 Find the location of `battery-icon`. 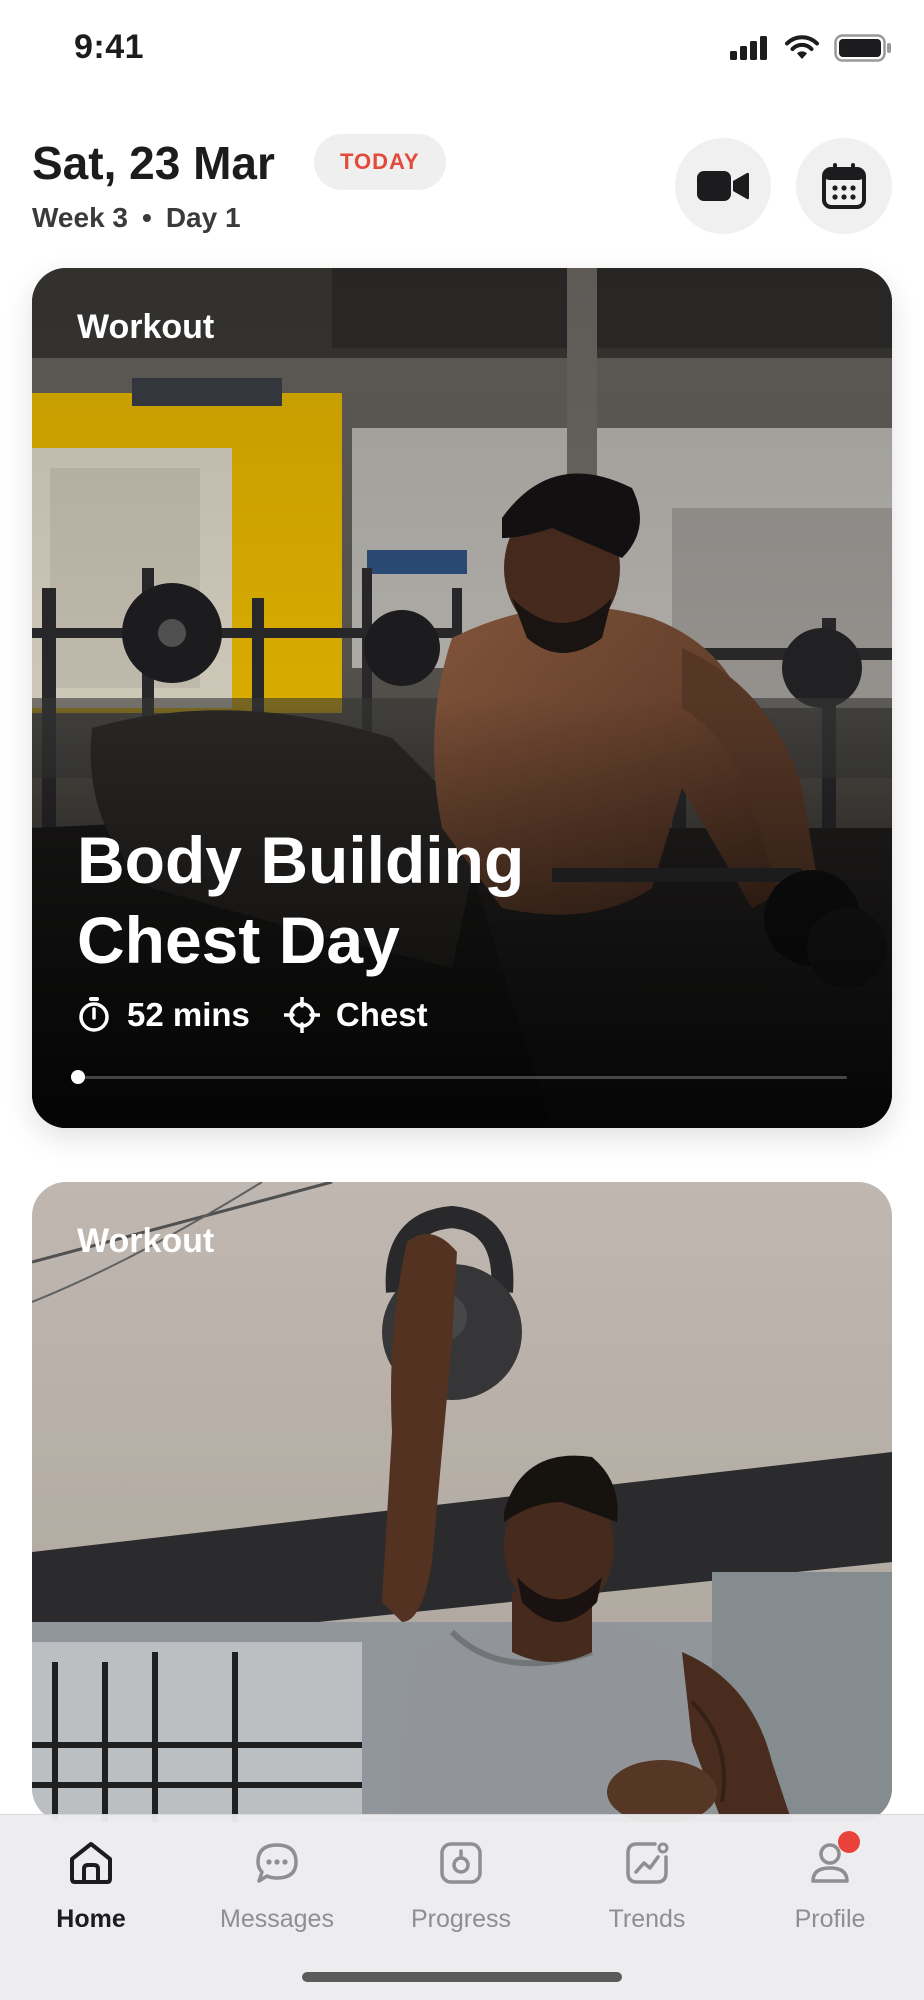

battery-icon is located at coordinates (862, 48).